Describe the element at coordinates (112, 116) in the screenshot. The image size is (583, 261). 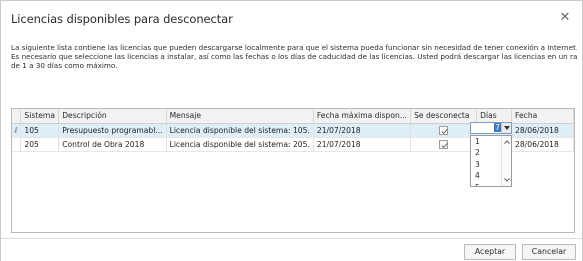
I see `column-header-descripcion: Descripción` at that location.